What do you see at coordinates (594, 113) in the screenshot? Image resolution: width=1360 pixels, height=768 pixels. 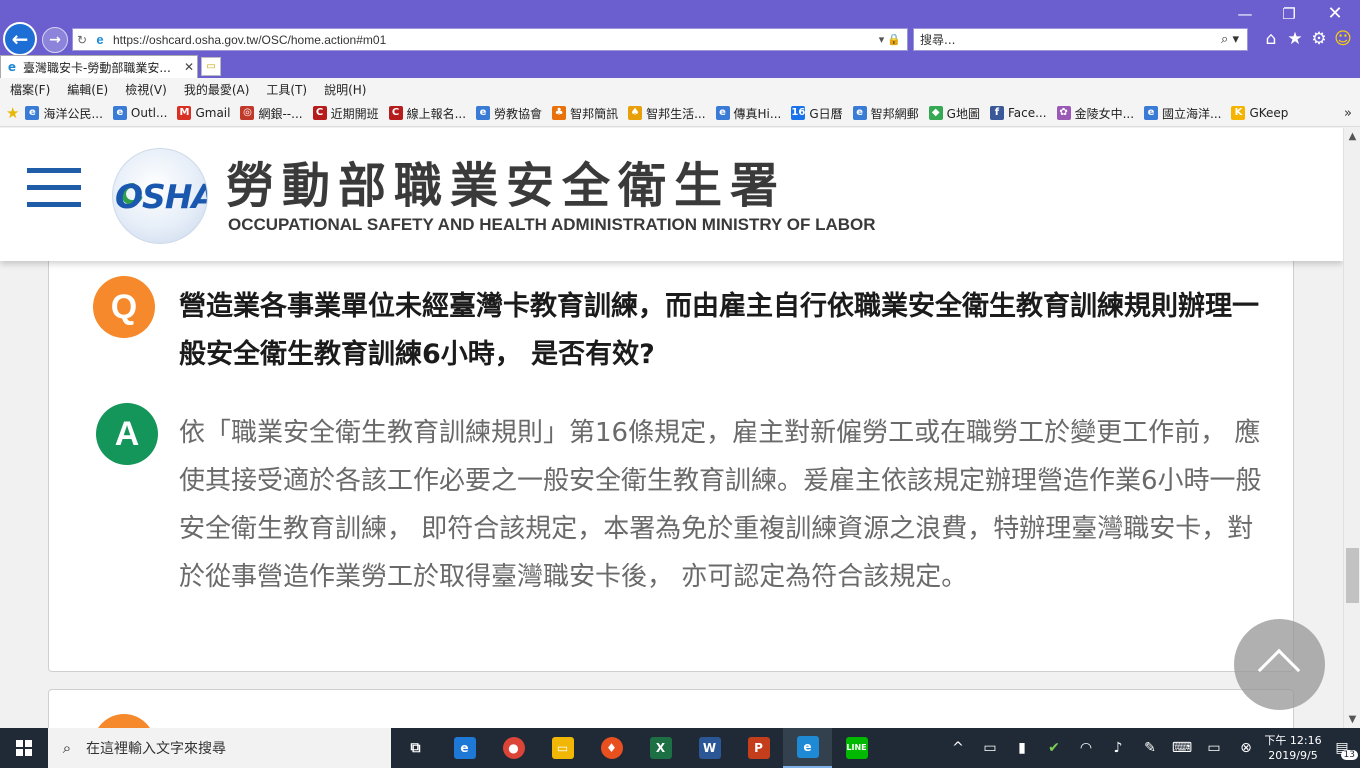 I see `favorite-label: 智邦簡訊` at bounding box center [594, 113].